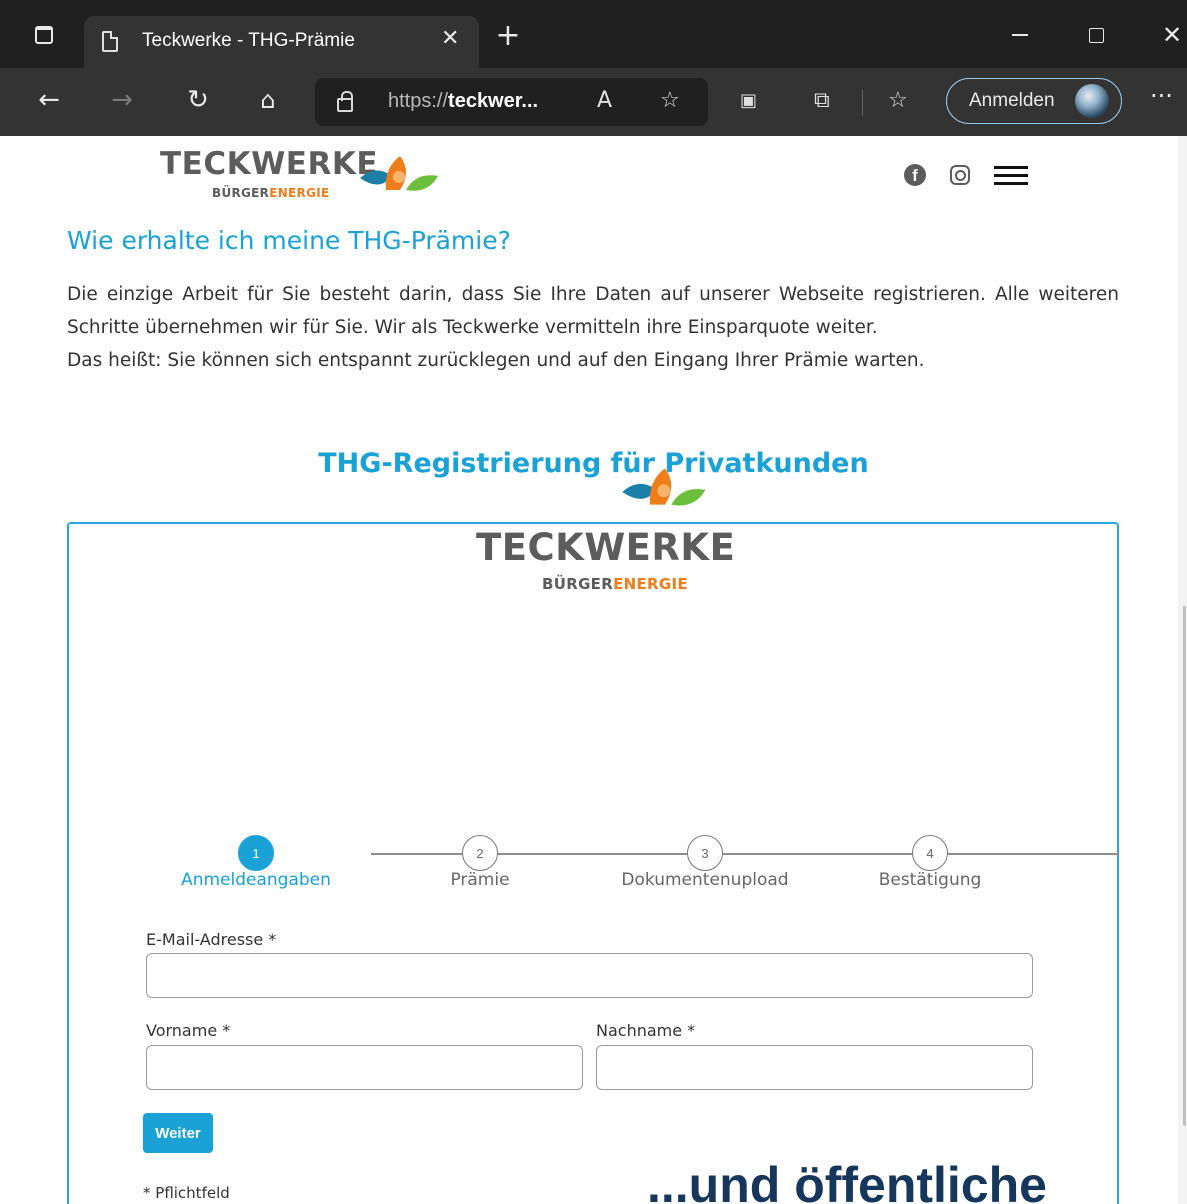 The height and width of the screenshot is (1204, 1187). I want to click on page-scrollbar, so click(1182, 670).